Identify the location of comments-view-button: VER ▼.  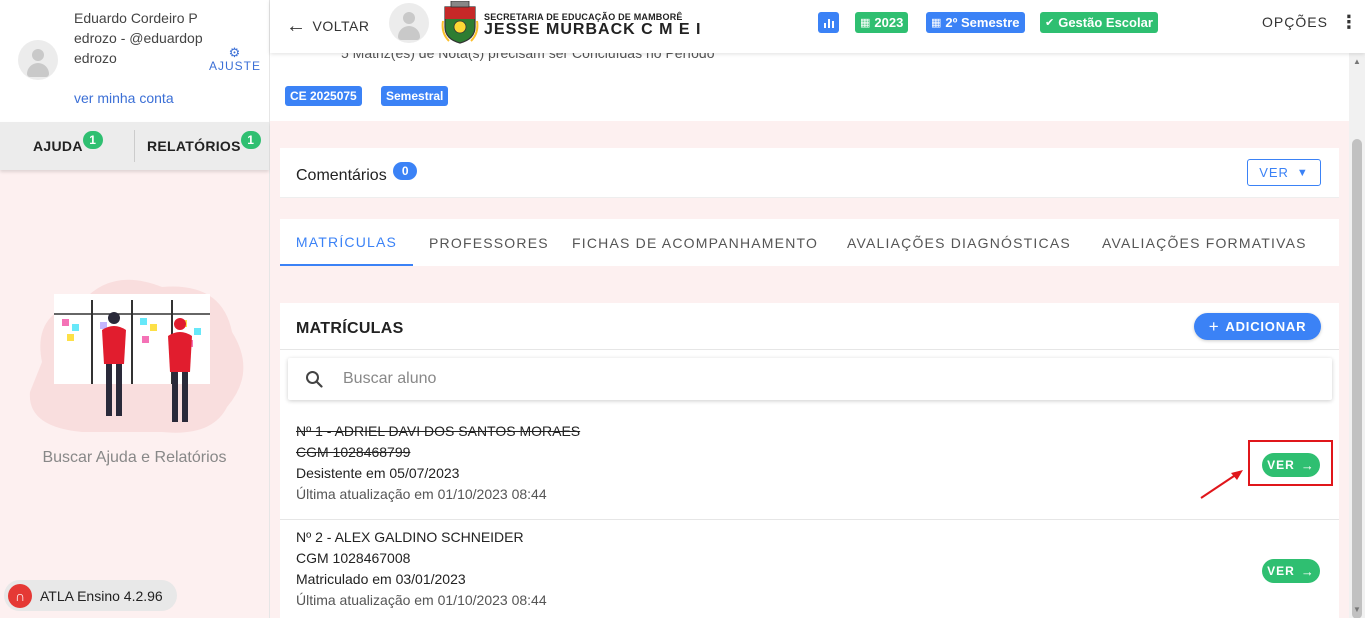
(1284, 172).